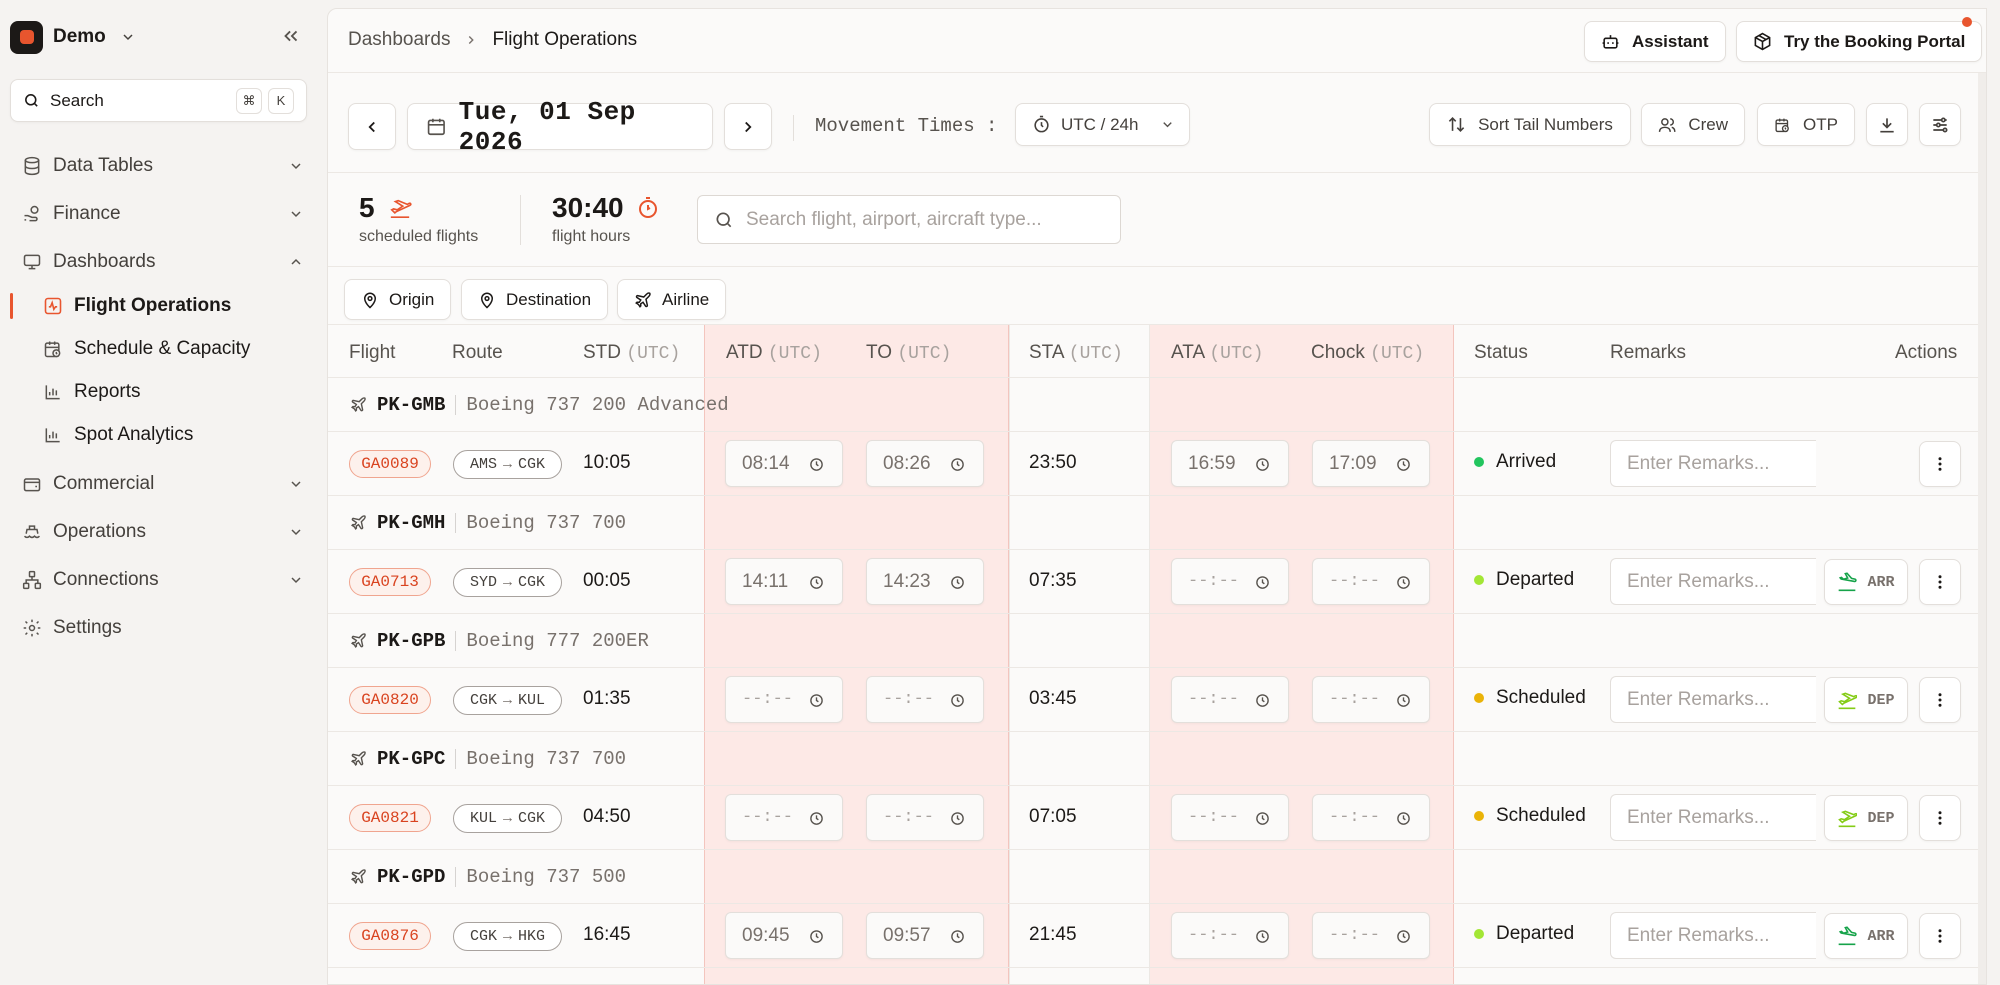 This screenshot has width=2000, height=985. What do you see at coordinates (774, 353) in the screenshot?
I see `header-atd: ATD (UTC)` at bounding box center [774, 353].